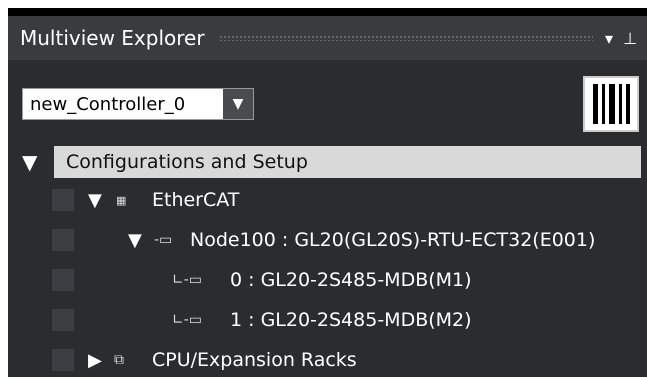 The width and height of the screenshot is (647, 380). Describe the element at coordinates (108, 104) in the screenshot. I see `controller-select-value: new_Controller_0` at that location.